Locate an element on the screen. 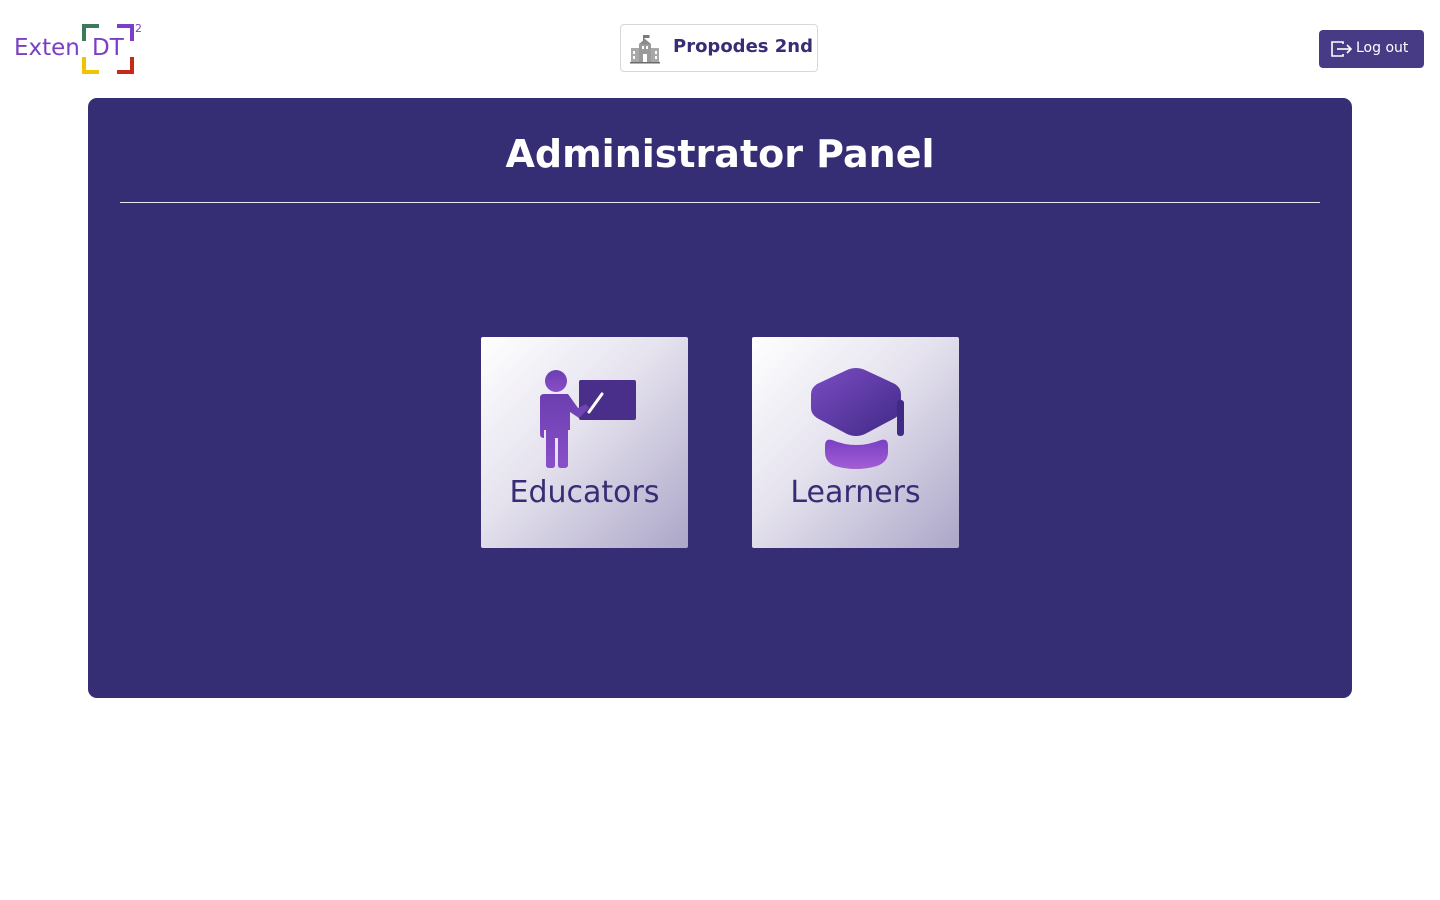 The height and width of the screenshot is (900, 1440). learners-label: Learners is located at coordinates (855, 492).